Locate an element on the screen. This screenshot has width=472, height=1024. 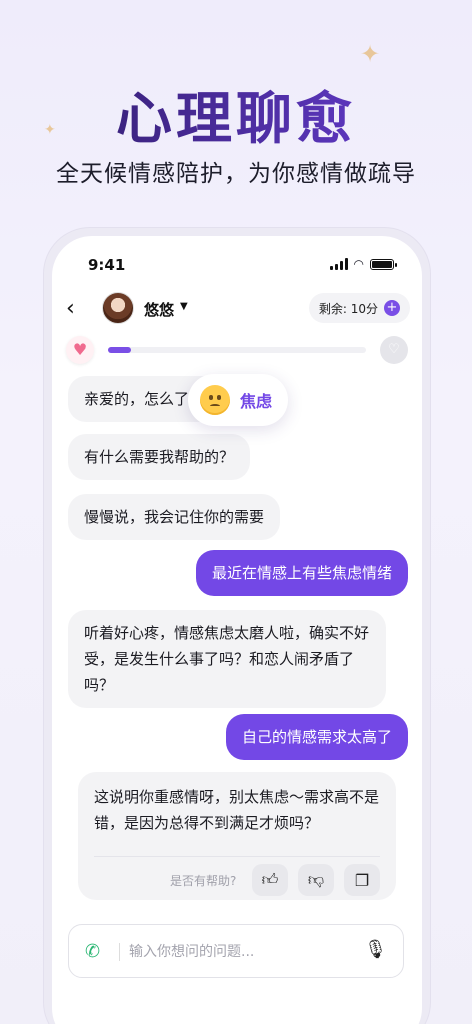
mood-row: ♥ ♡ is located at coordinates (237, 350).